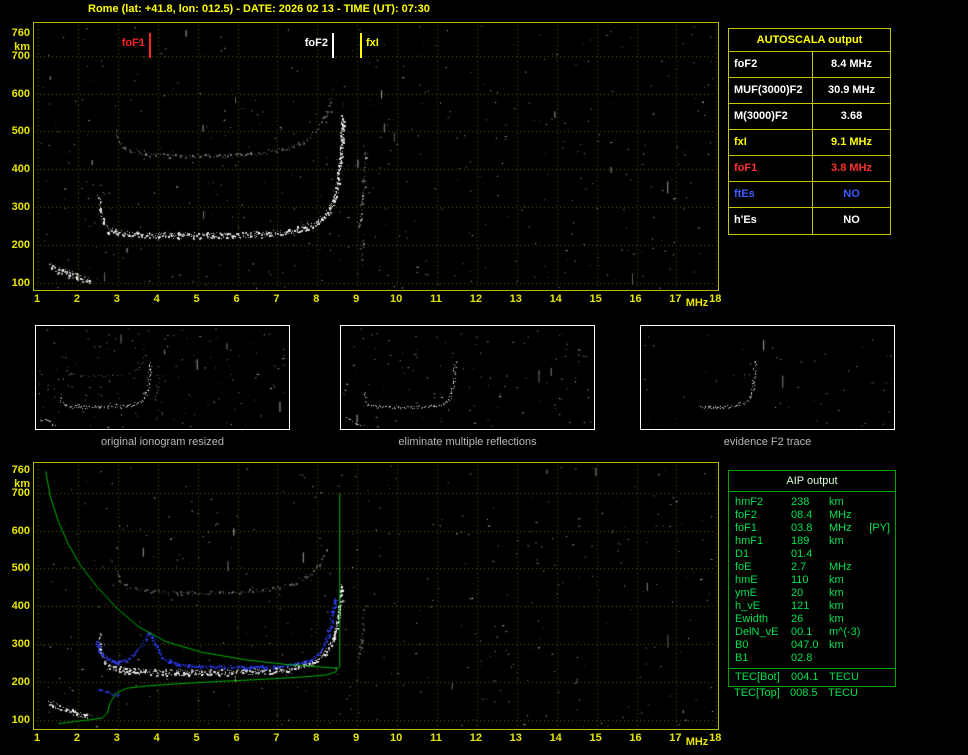 The image size is (968, 755). Describe the element at coordinates (133, 43) in the screenshot. I see `marker-label-fof1: foF1` at that location.